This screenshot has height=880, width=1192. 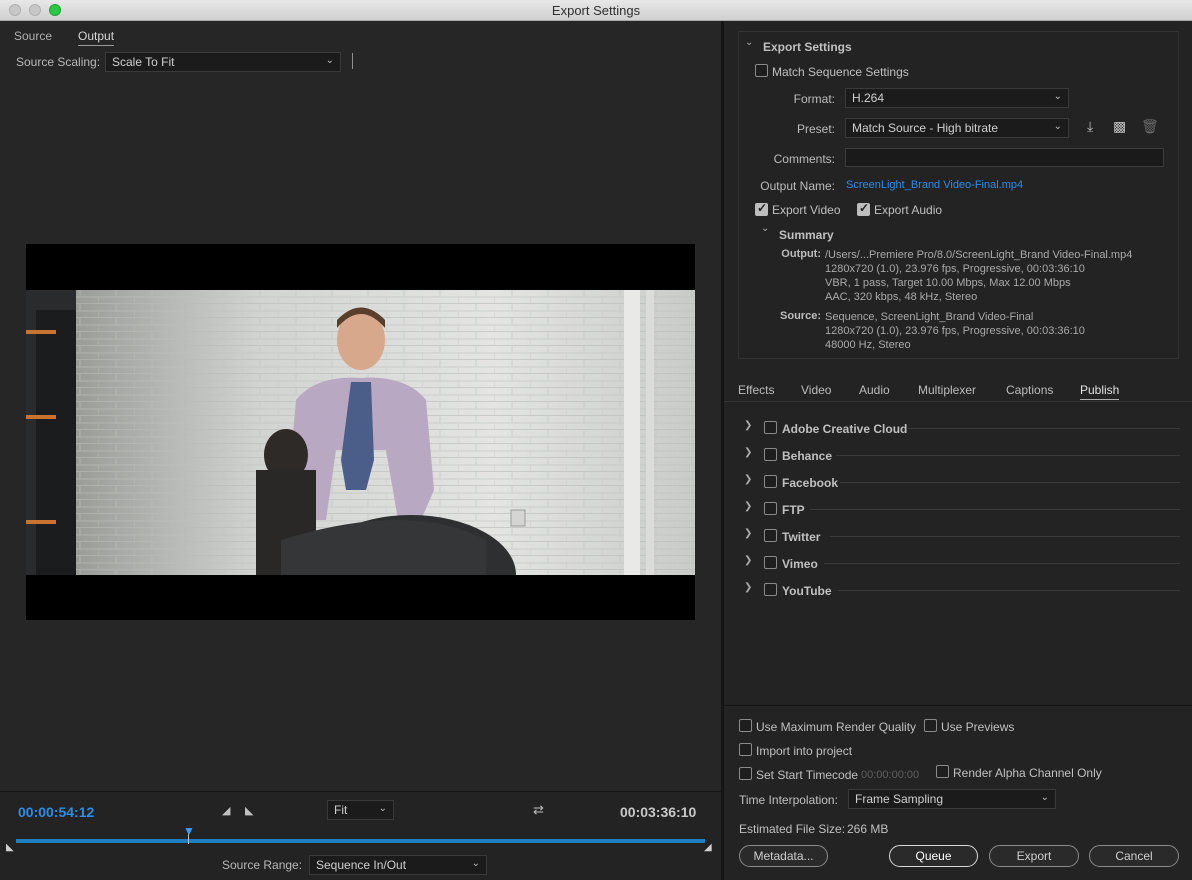 What do you see at coordinates (957, 98) in the screenshot?
I see `format-dropdown: H.264 ⌄` at bounding box center [957, 98].